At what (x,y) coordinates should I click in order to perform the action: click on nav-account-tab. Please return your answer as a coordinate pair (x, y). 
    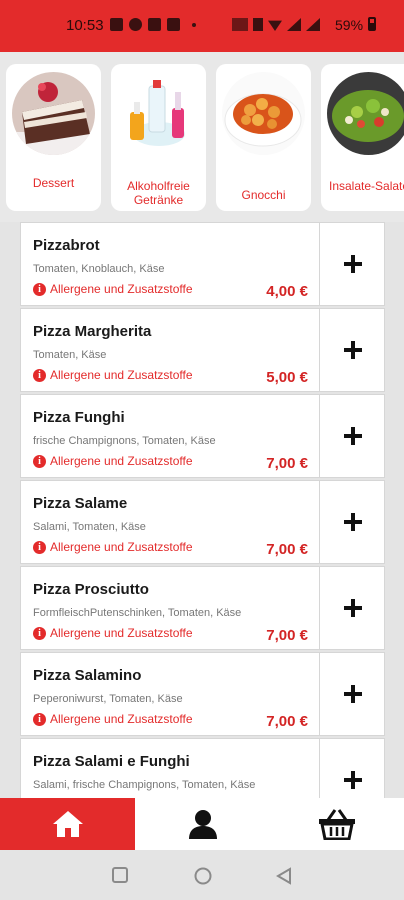
    Looking at the image, I should click on (202, 824).